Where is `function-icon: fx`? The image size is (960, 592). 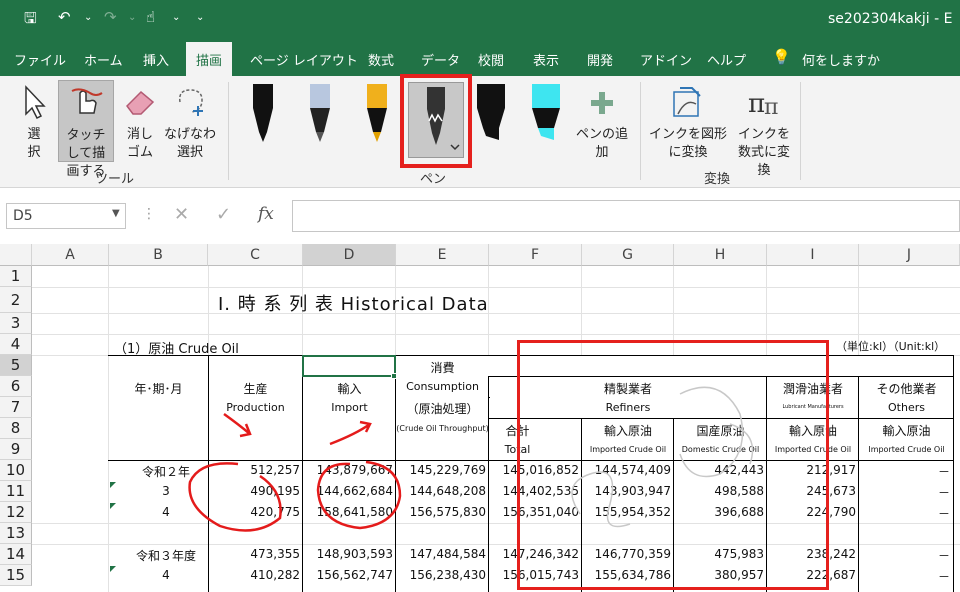 function-icon: fx is located at coordinates (266, 214).